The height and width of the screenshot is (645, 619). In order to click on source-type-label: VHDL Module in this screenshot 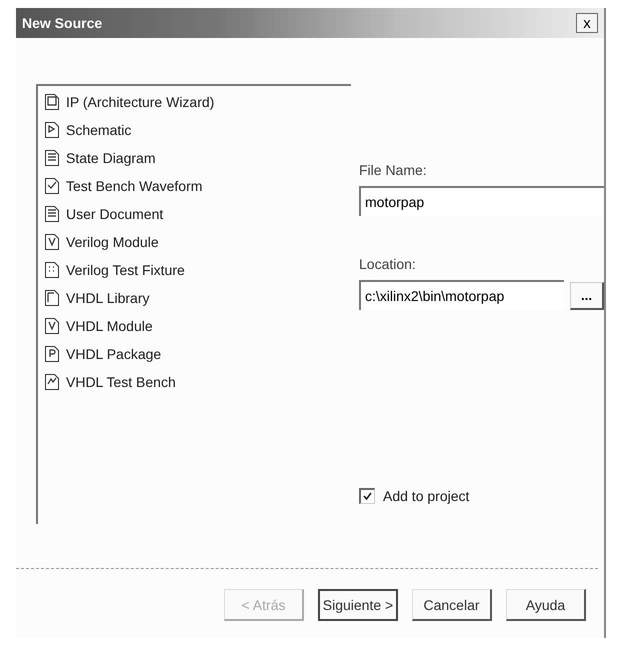, I will do `click(109, 326)`.